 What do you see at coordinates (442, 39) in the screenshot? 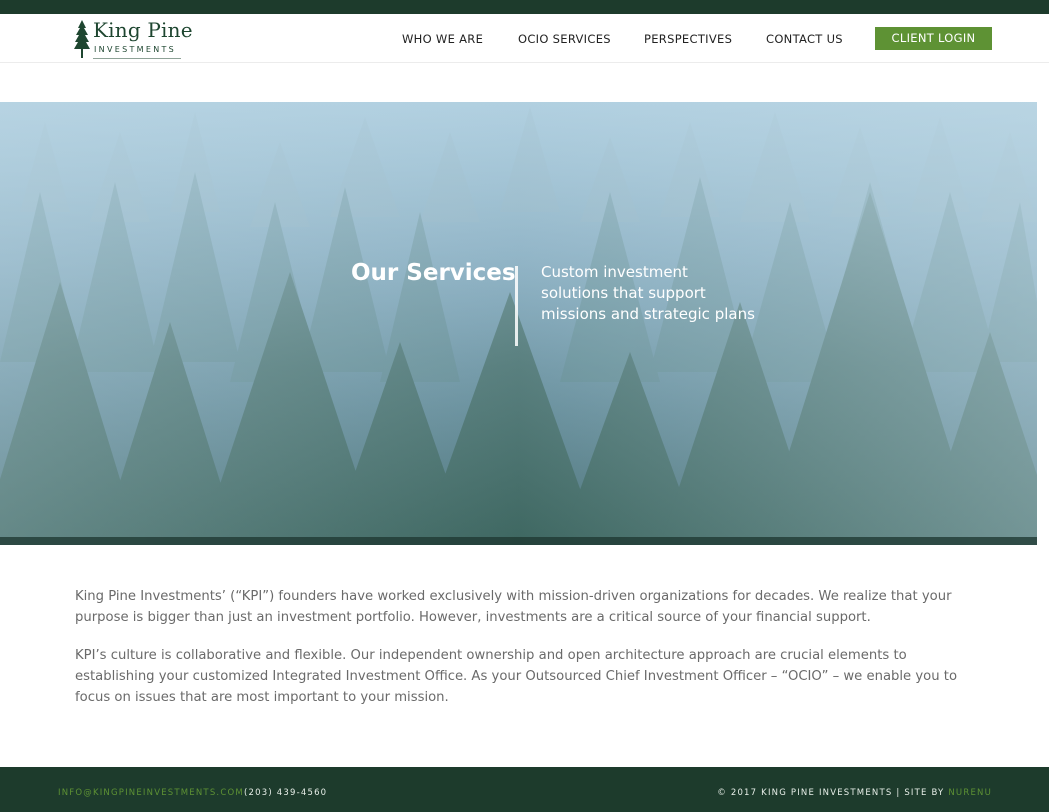
I see `nav-item-who-we-are: WHO WE ARE` at bounding box center [442, 39].